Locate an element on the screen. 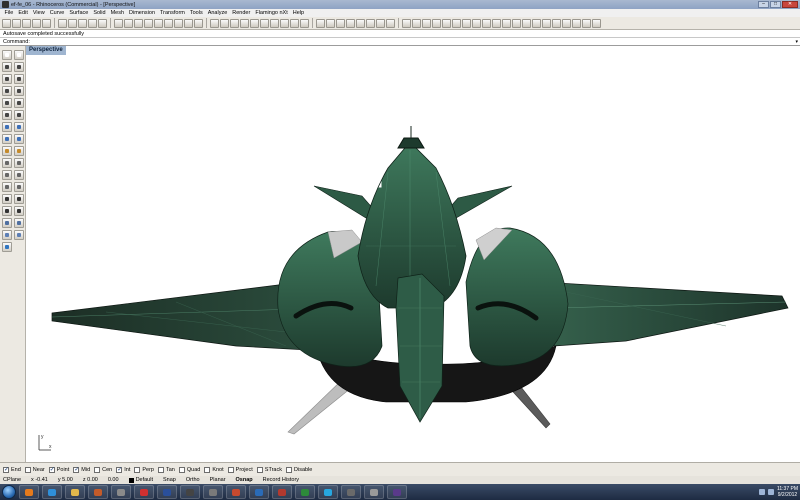 The image size is (800, 500). undo-icon is located at coordinates (92, 23).